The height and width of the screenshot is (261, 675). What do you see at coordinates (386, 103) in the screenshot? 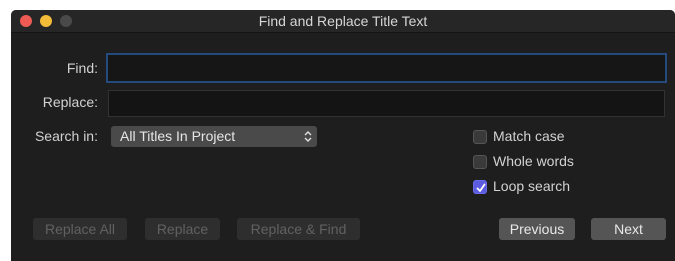
I see `replace-input` at bounding box center [386, 103].